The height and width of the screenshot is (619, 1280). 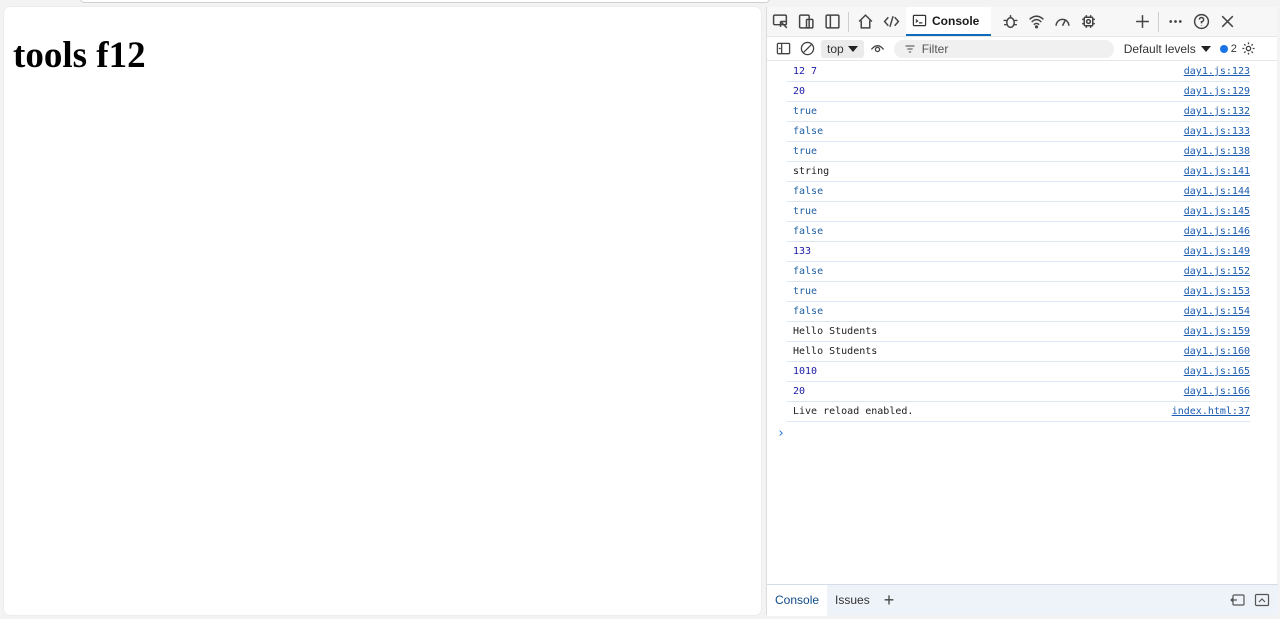 I want to click on console-message-row: 12 7 day1.js:123, so click(x=1018, y=72).